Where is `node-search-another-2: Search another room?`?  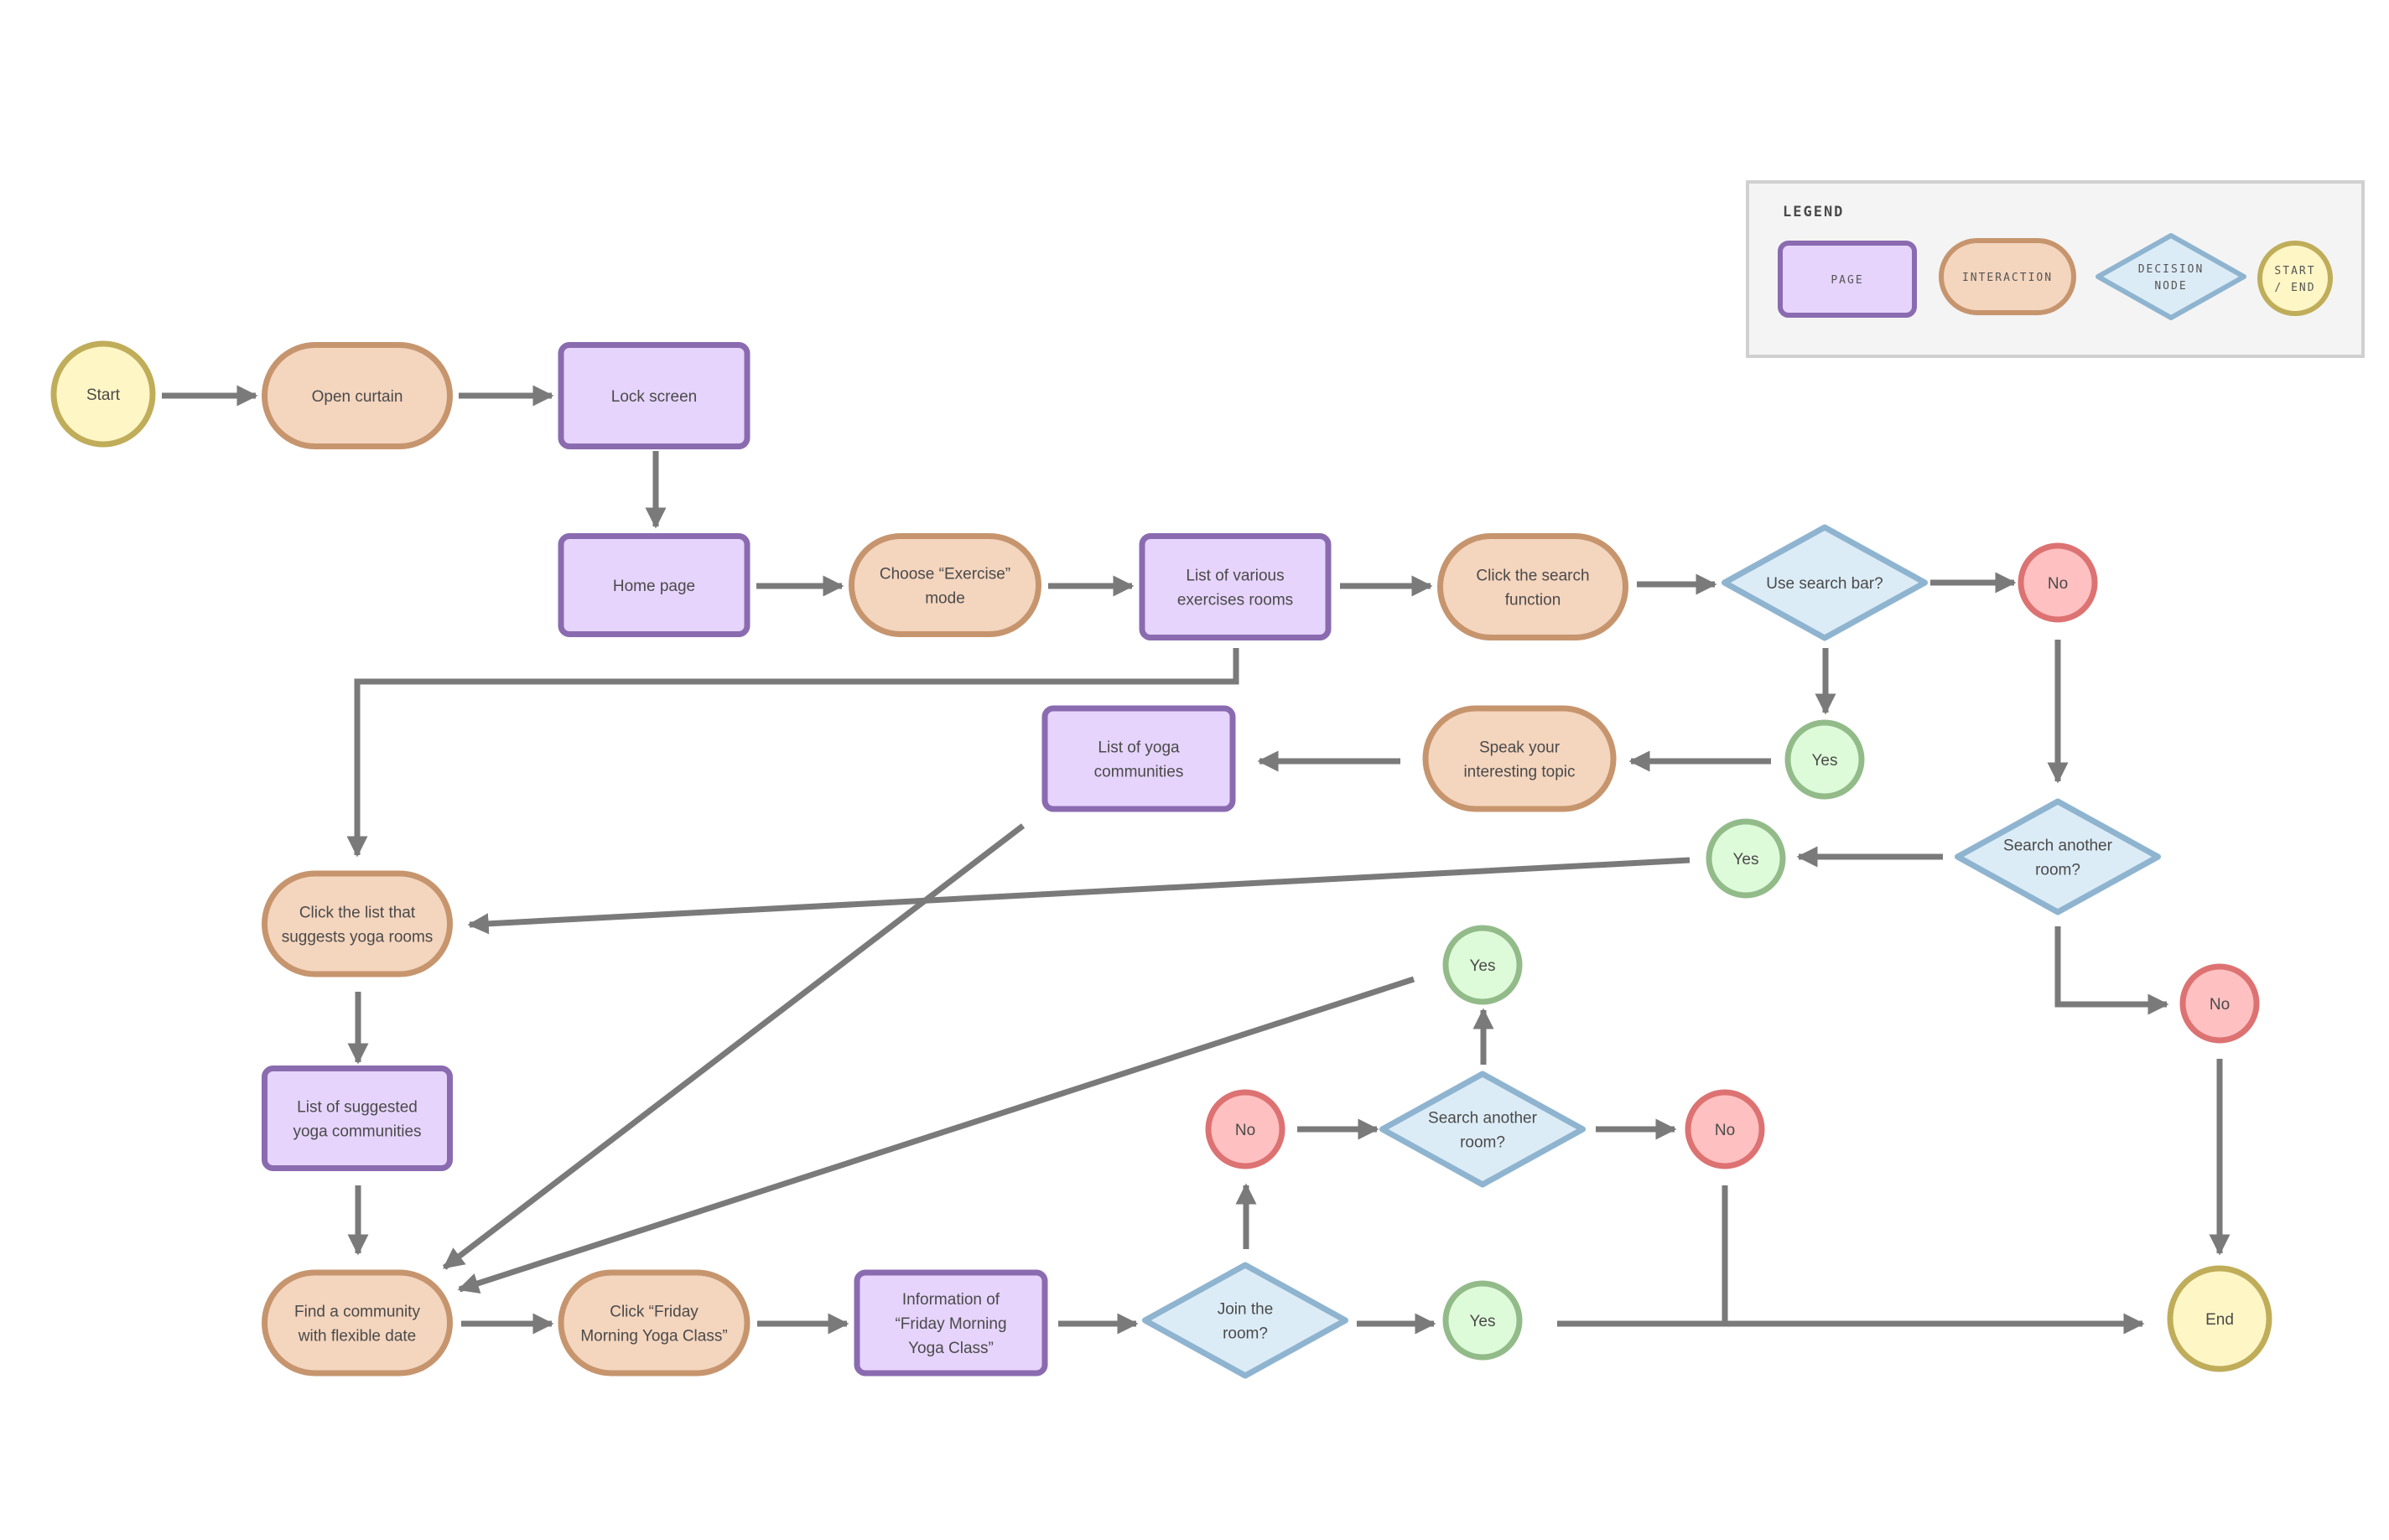 node-search-another-2: Search another room? is located at coordinates (1482, 1129).